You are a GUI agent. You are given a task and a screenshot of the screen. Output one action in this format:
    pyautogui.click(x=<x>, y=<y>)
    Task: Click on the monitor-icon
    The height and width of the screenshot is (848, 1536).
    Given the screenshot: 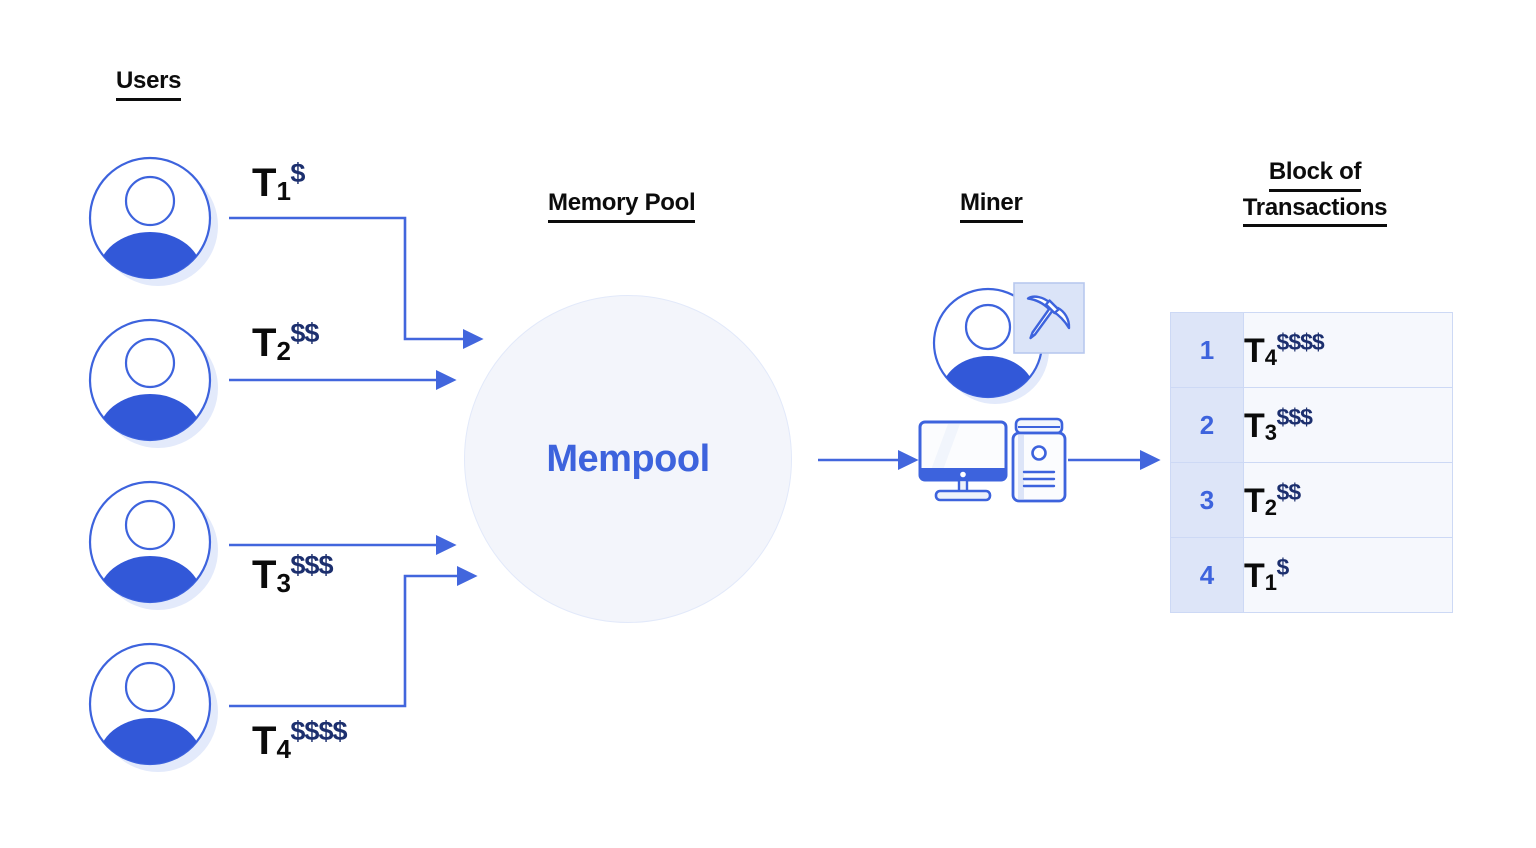 What is the action you would take?
    pyautogui.click(x=963, y=461)
    